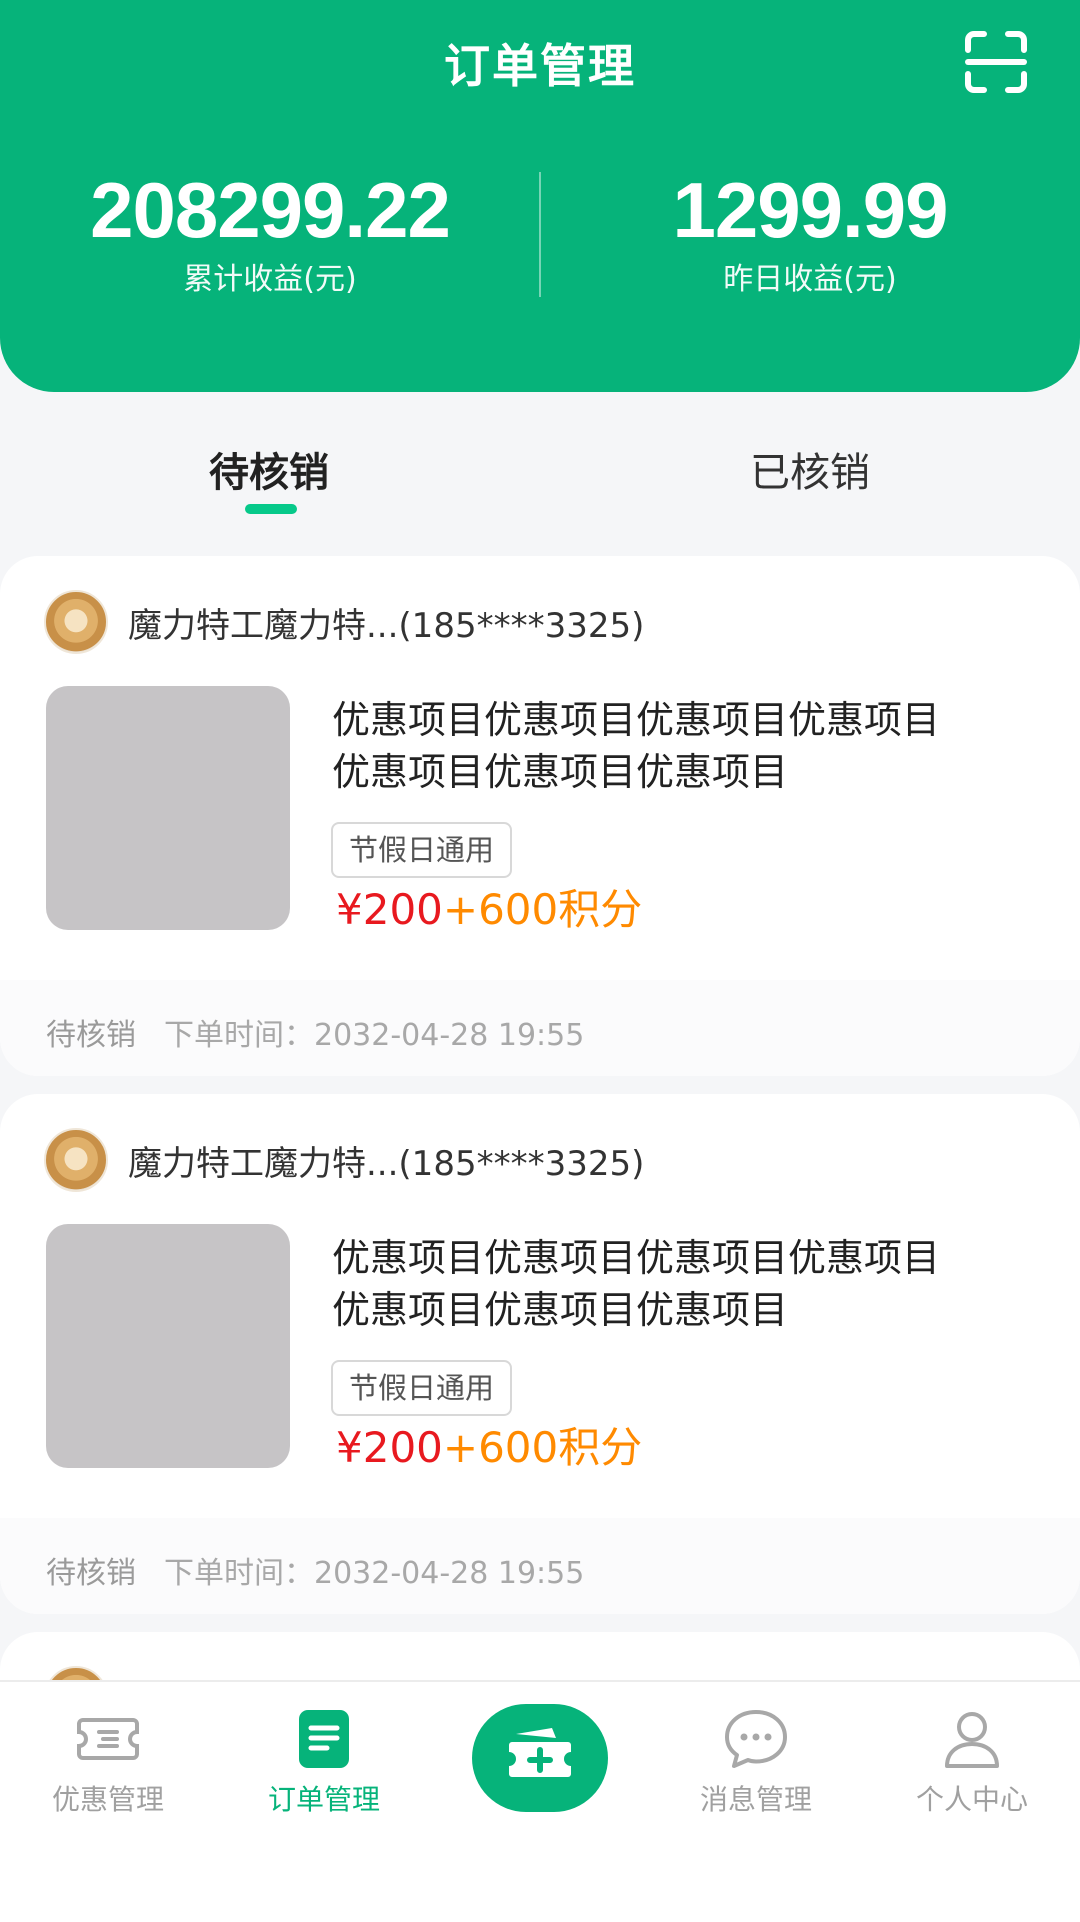 The height and width of the screenshot is (1922, 1080). I want to click on total-earnings: 208299.22 累计收益(元), so click(270, 233).